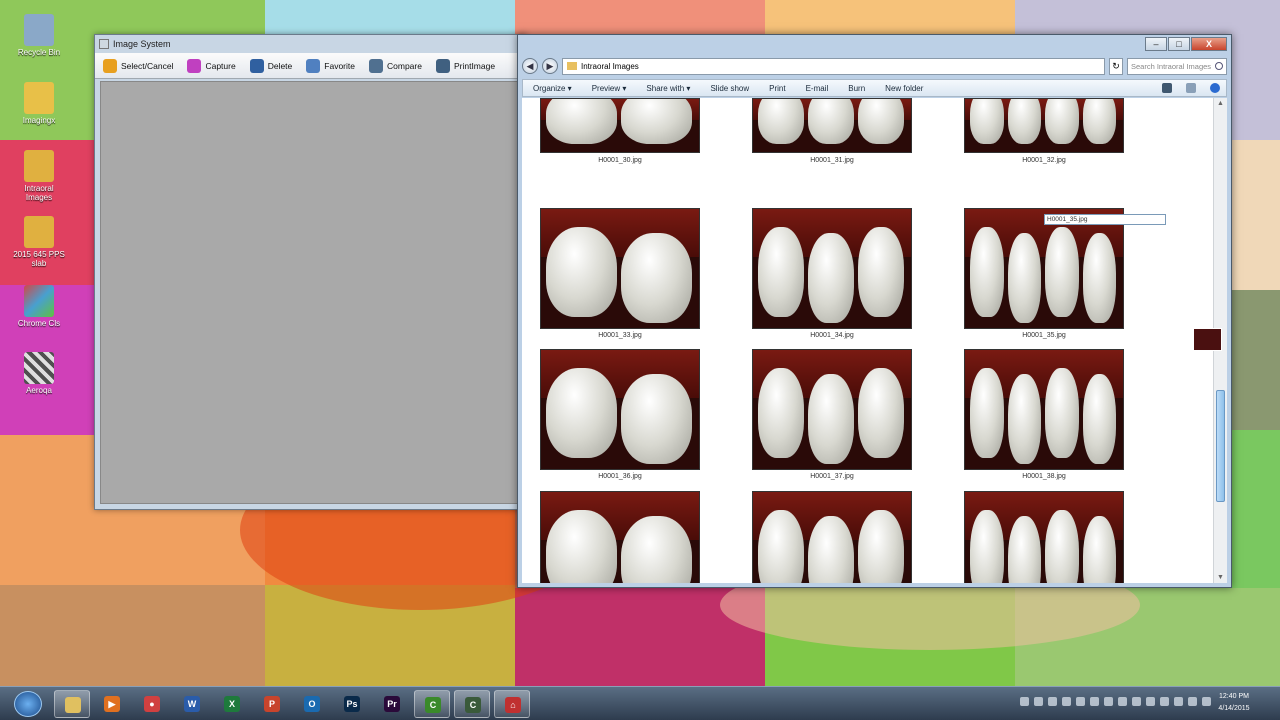  What do you see at coordinates (72, 704) in the screenshot?
I see `taskbar-button-explorer` at bounding box center [72, 704].